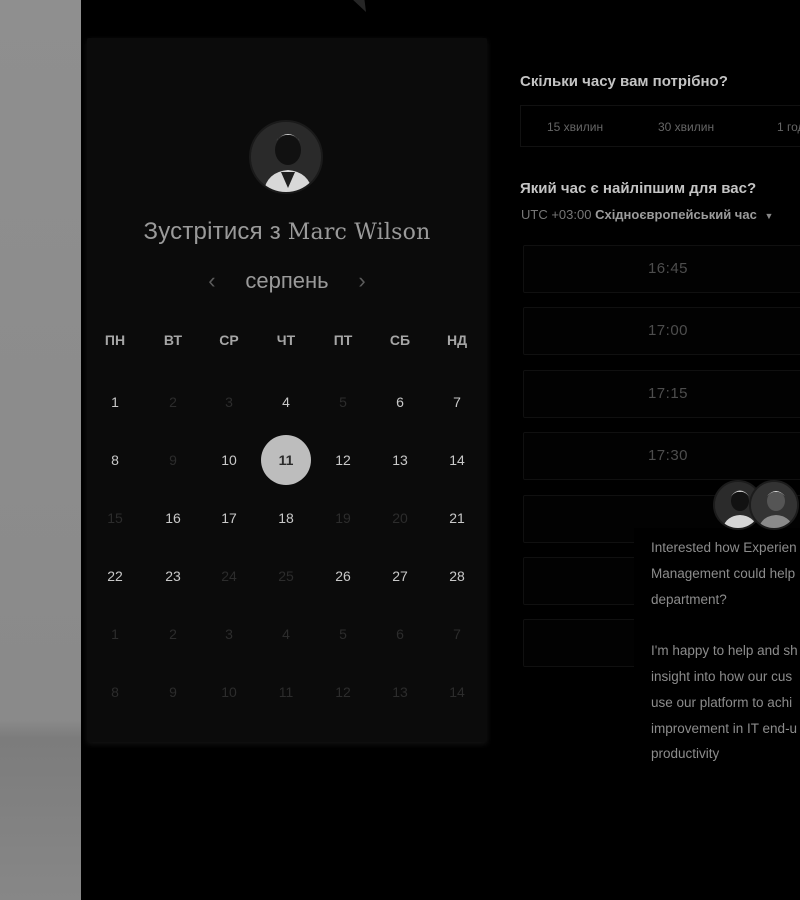  I want to click on month-navigation: ‹ серпень ›, so click(287, 283).